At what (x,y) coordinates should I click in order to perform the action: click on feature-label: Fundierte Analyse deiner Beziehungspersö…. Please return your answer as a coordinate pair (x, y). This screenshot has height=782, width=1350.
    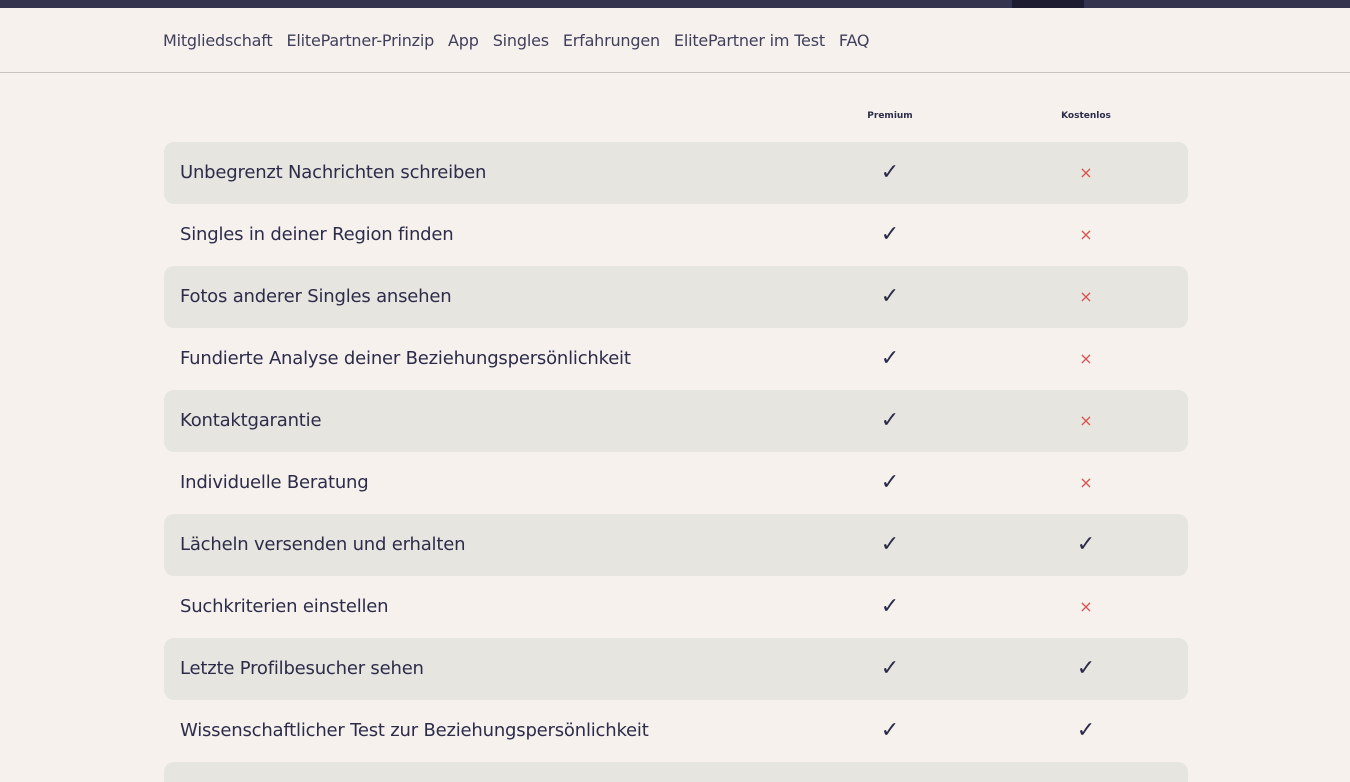
    Looking at the image, I should click on (405, 358).